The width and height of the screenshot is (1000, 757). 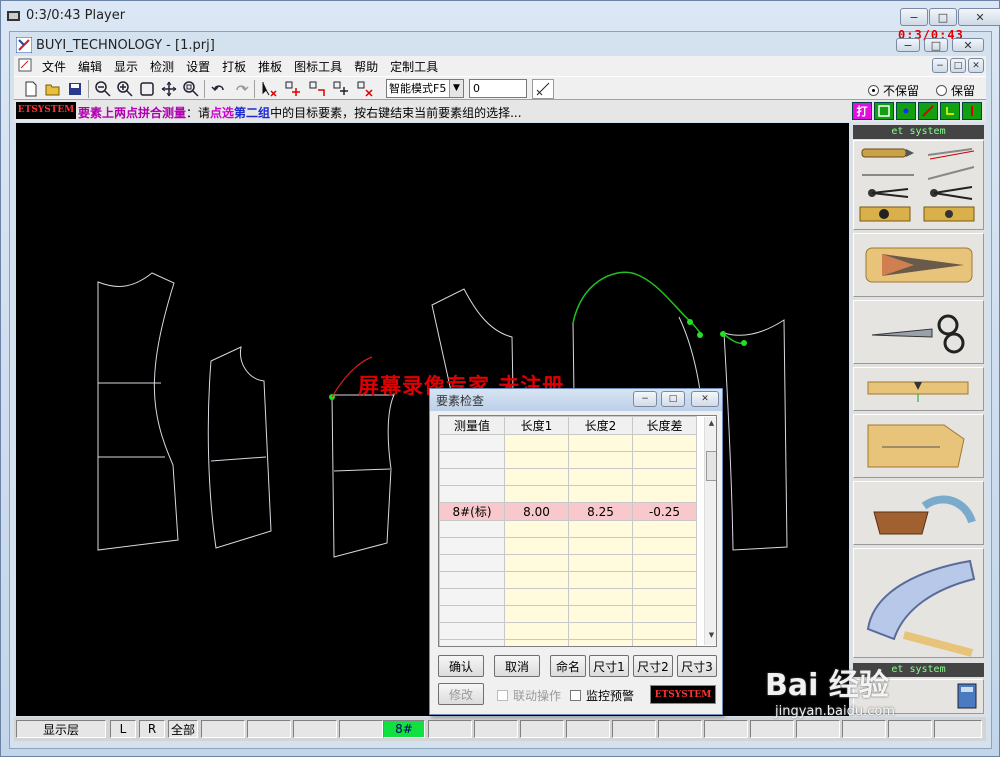 What do you see at coordinates (918, 332) in the screenshot?
I see `scissors-tool` at bounding box center [918, 332].